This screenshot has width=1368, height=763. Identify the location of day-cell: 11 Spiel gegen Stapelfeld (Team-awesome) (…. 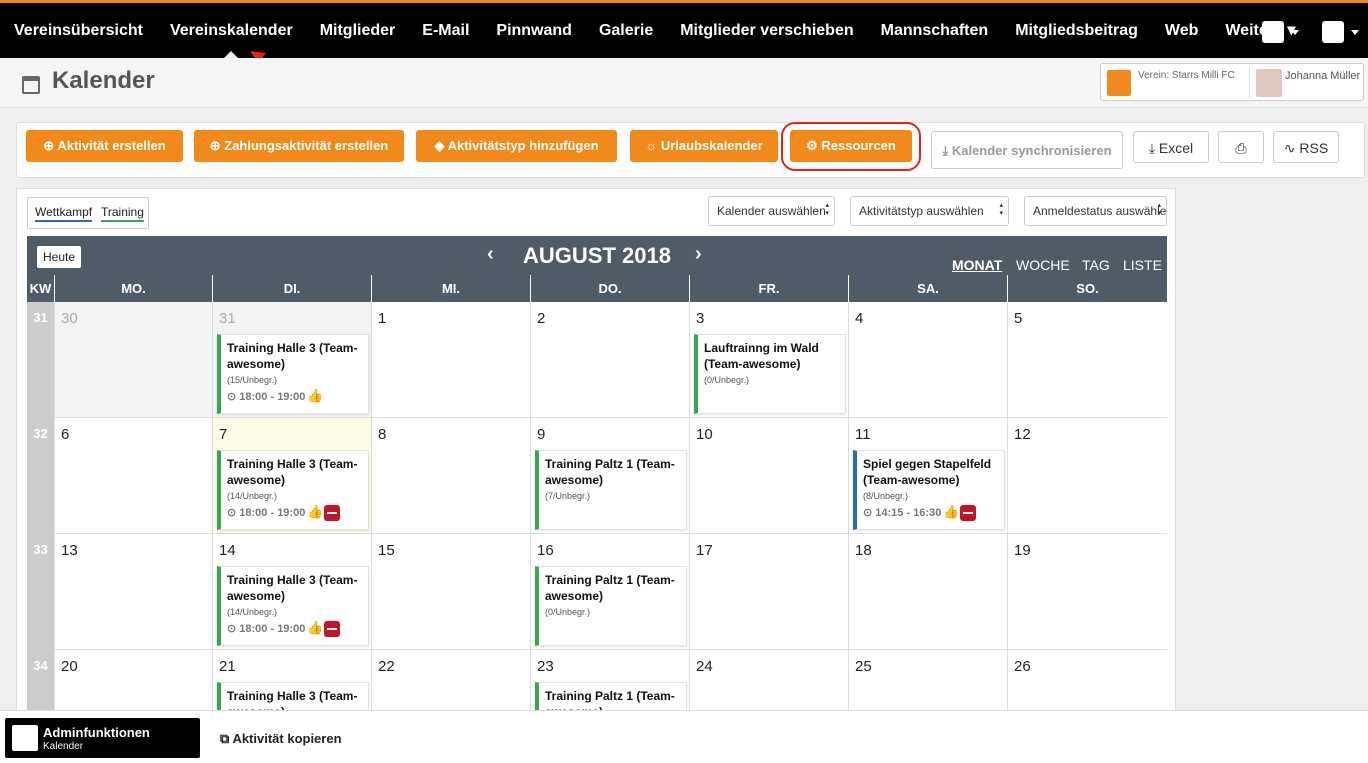
(927, 476).